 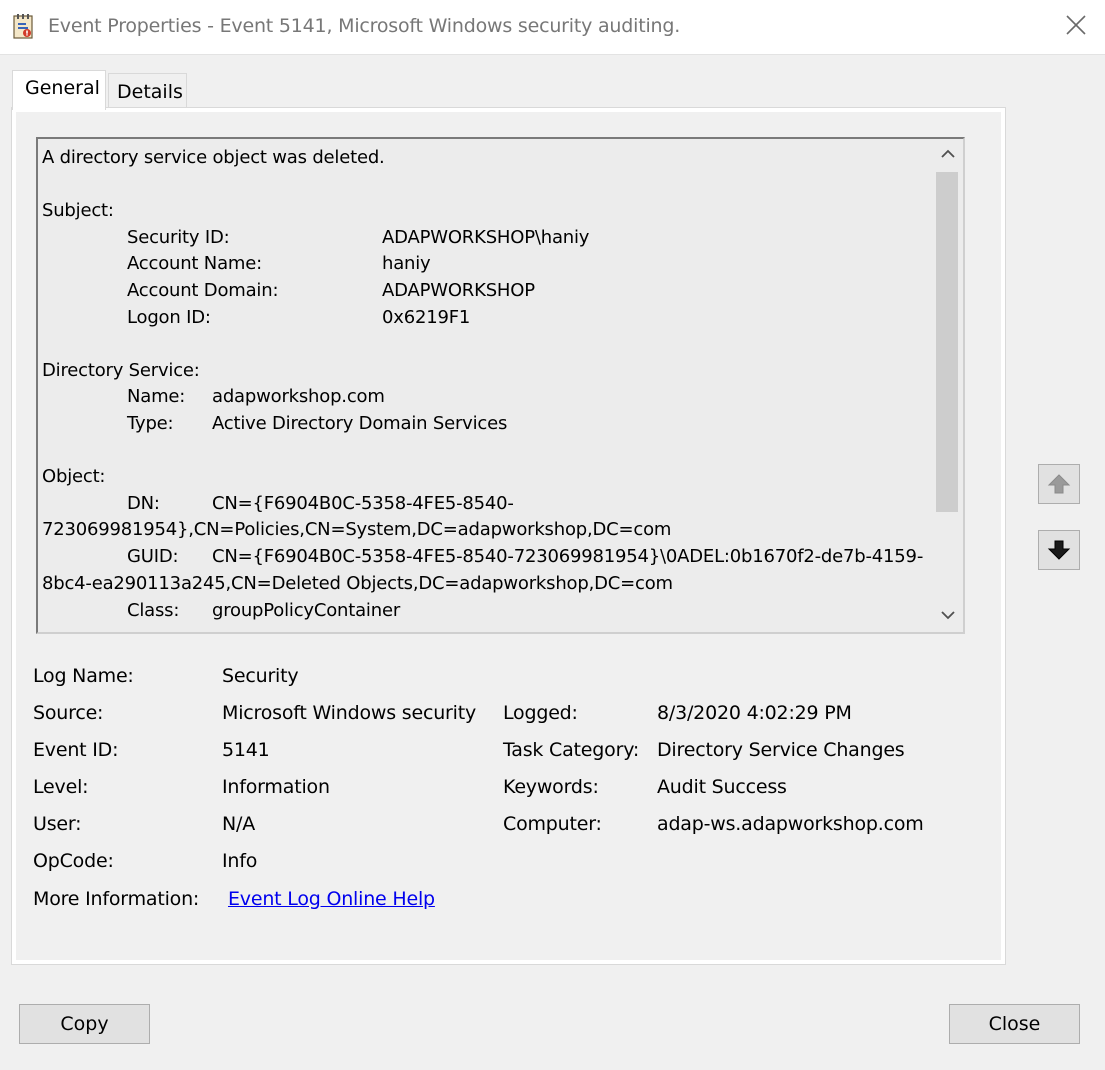 I want to click on description-heading: A directory service object was deleted., so click(x=213, y=157).